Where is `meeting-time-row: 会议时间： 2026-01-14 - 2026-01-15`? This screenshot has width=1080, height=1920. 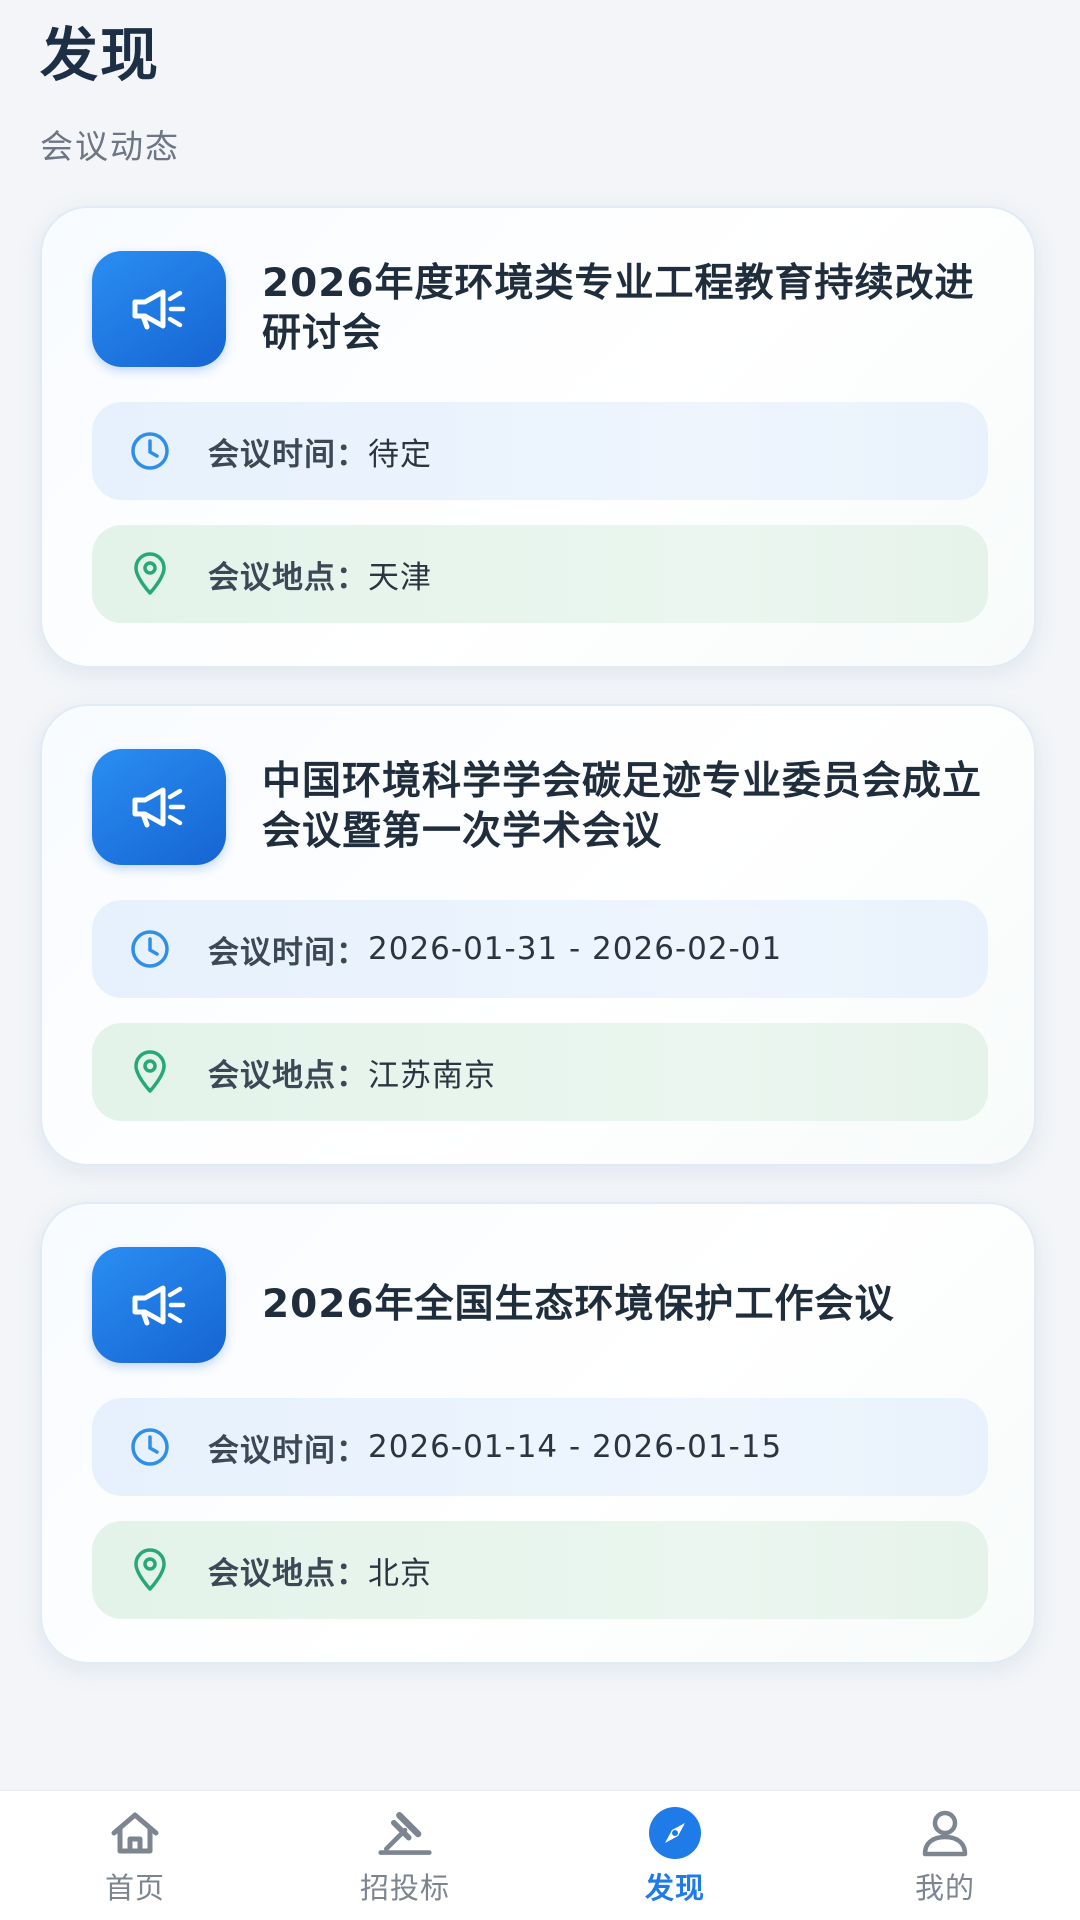
meeting-time-row: 会议时间： 2026-01-14 - 2026-01-15 is located at coordinates (540, 1447).